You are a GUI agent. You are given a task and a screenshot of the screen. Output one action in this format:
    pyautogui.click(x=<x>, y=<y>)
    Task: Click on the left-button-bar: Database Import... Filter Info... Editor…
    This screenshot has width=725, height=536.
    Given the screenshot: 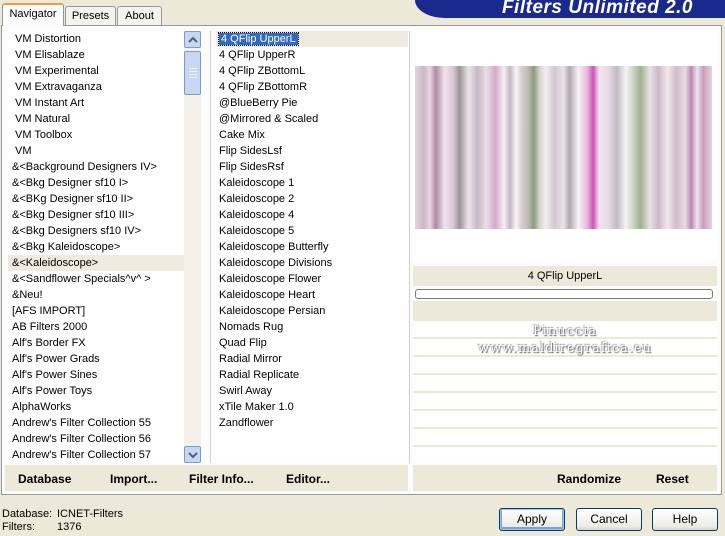 What is the action you would take?
    pyautogui.click(x=206, y=478)
    